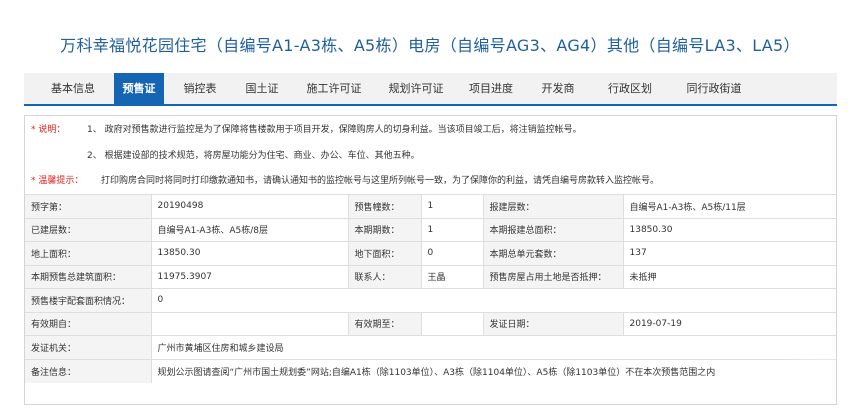  I want to click on field-value: 未抵押, so click(729, 276).